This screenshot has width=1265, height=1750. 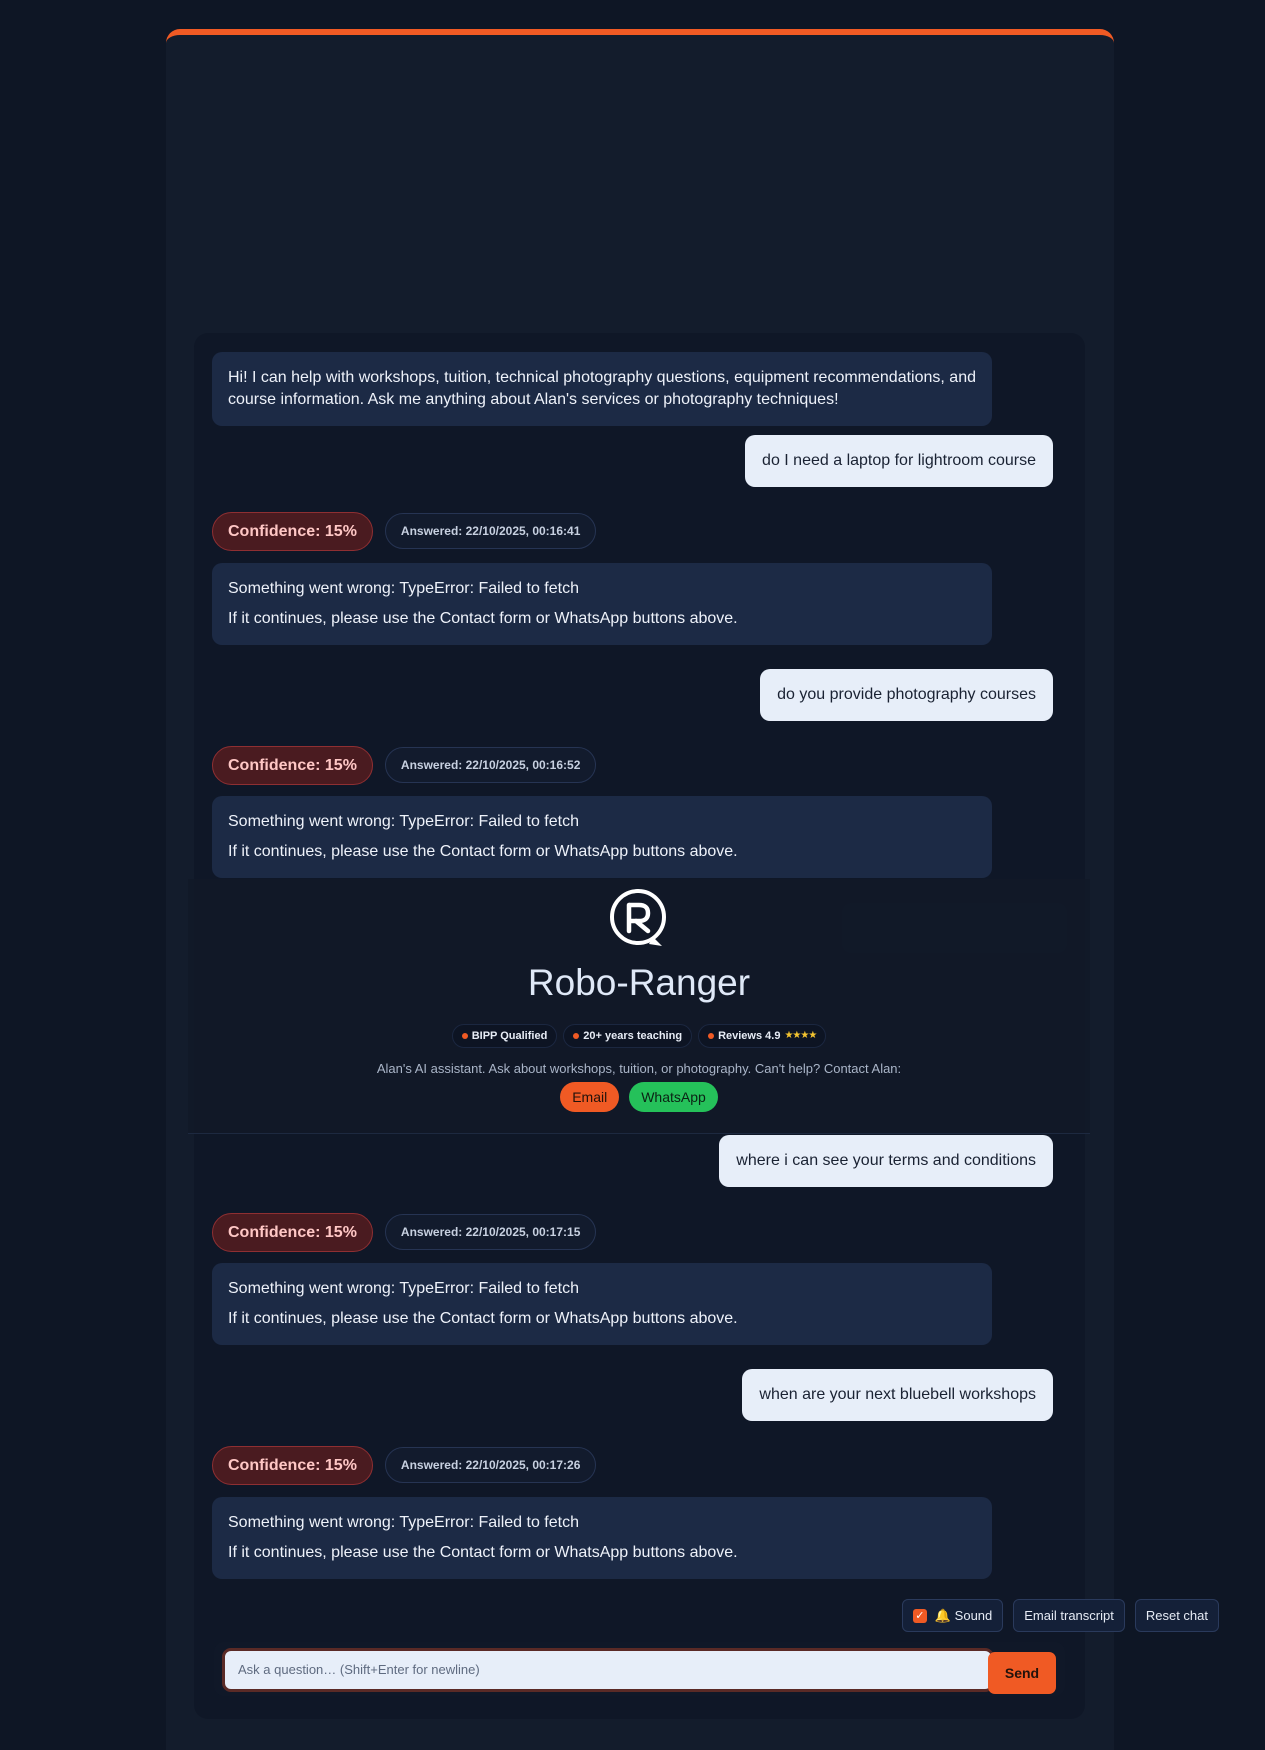 I want to click on badge-label: BIPP Qualified, so click(x=509, y=1036).